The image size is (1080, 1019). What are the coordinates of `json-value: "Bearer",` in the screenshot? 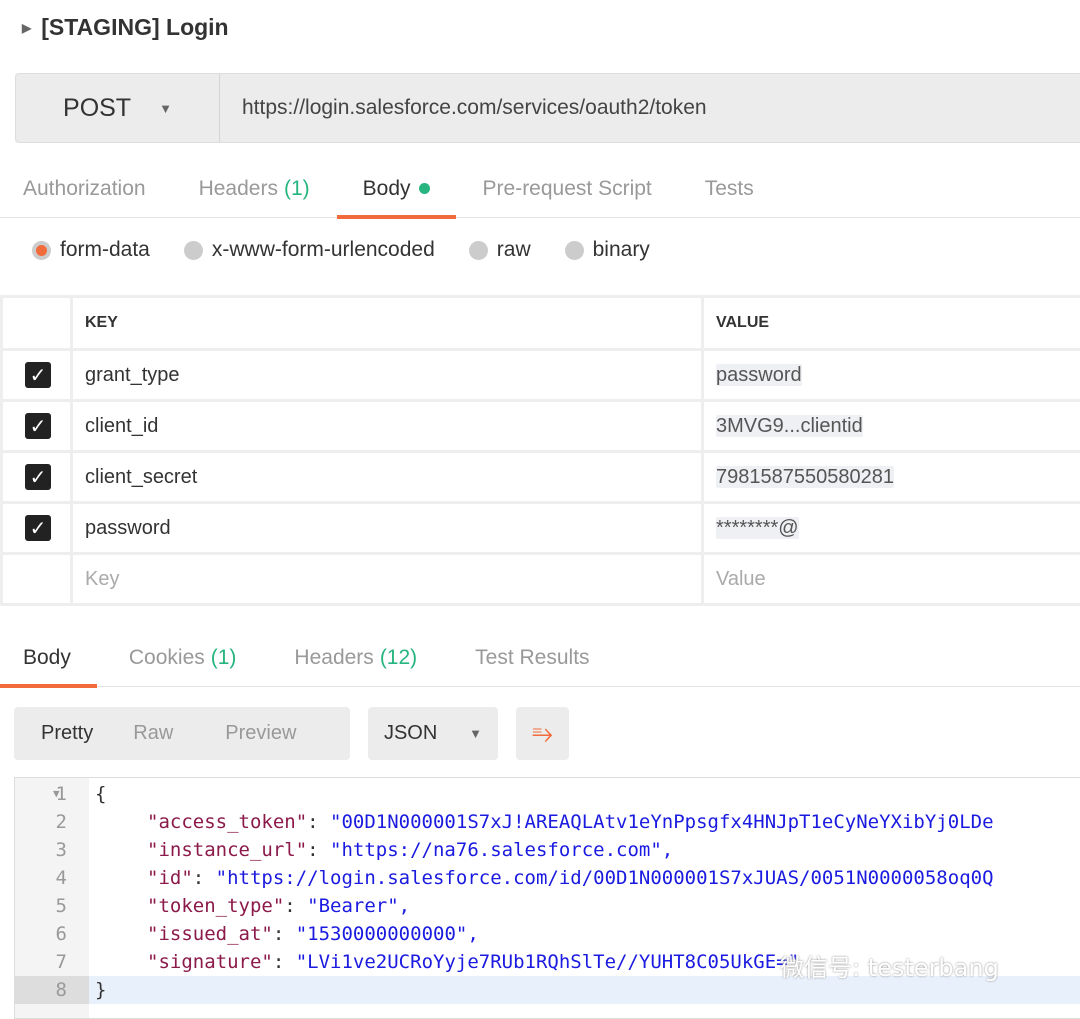 It's located at (358, 906).